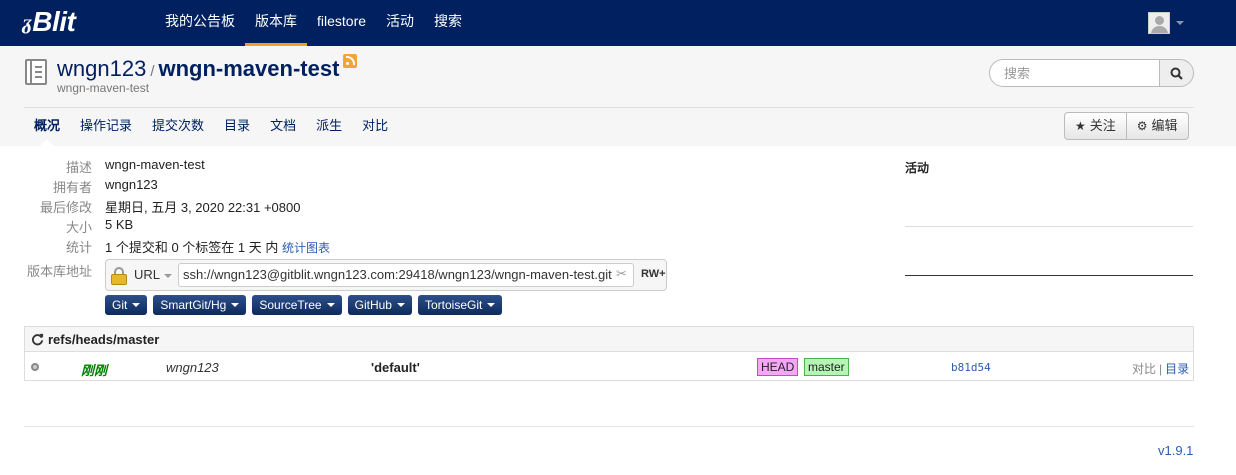 This screenshot has width=1236, height=475. I want to click on owner-link: wngn123, so click(131, 184).